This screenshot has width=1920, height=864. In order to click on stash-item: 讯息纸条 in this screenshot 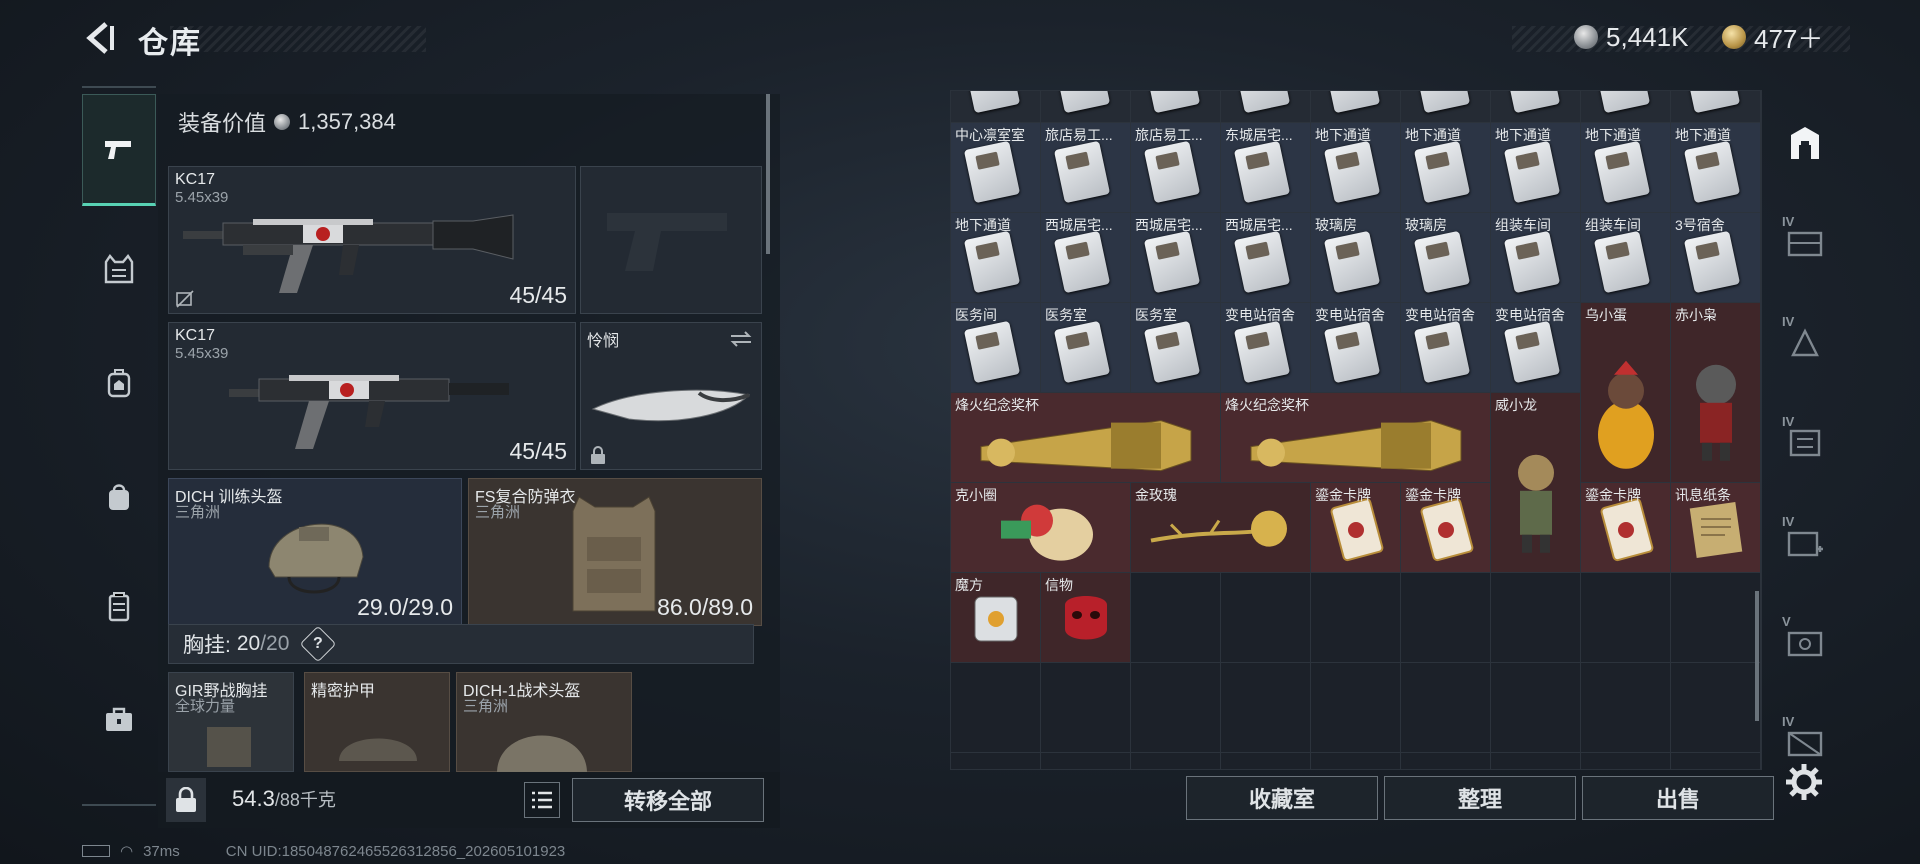, I will do `click(1716, 528)`.